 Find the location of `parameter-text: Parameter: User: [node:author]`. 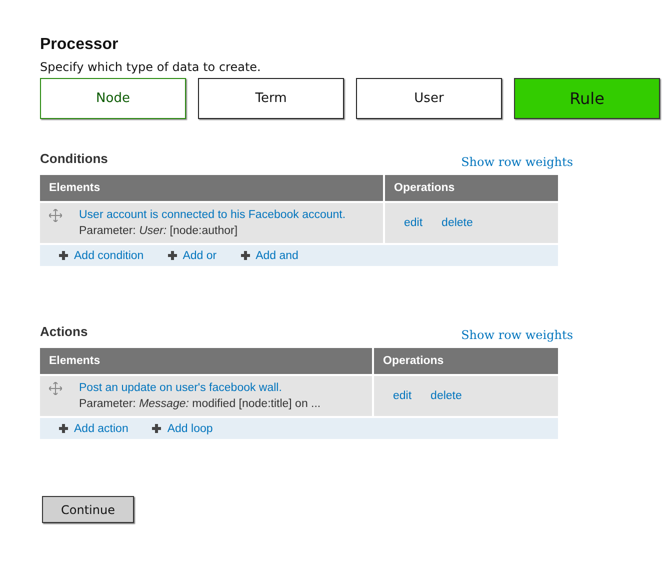

parameter-text: Parameter: User: [node:author] is located at coordinates (159, 231).